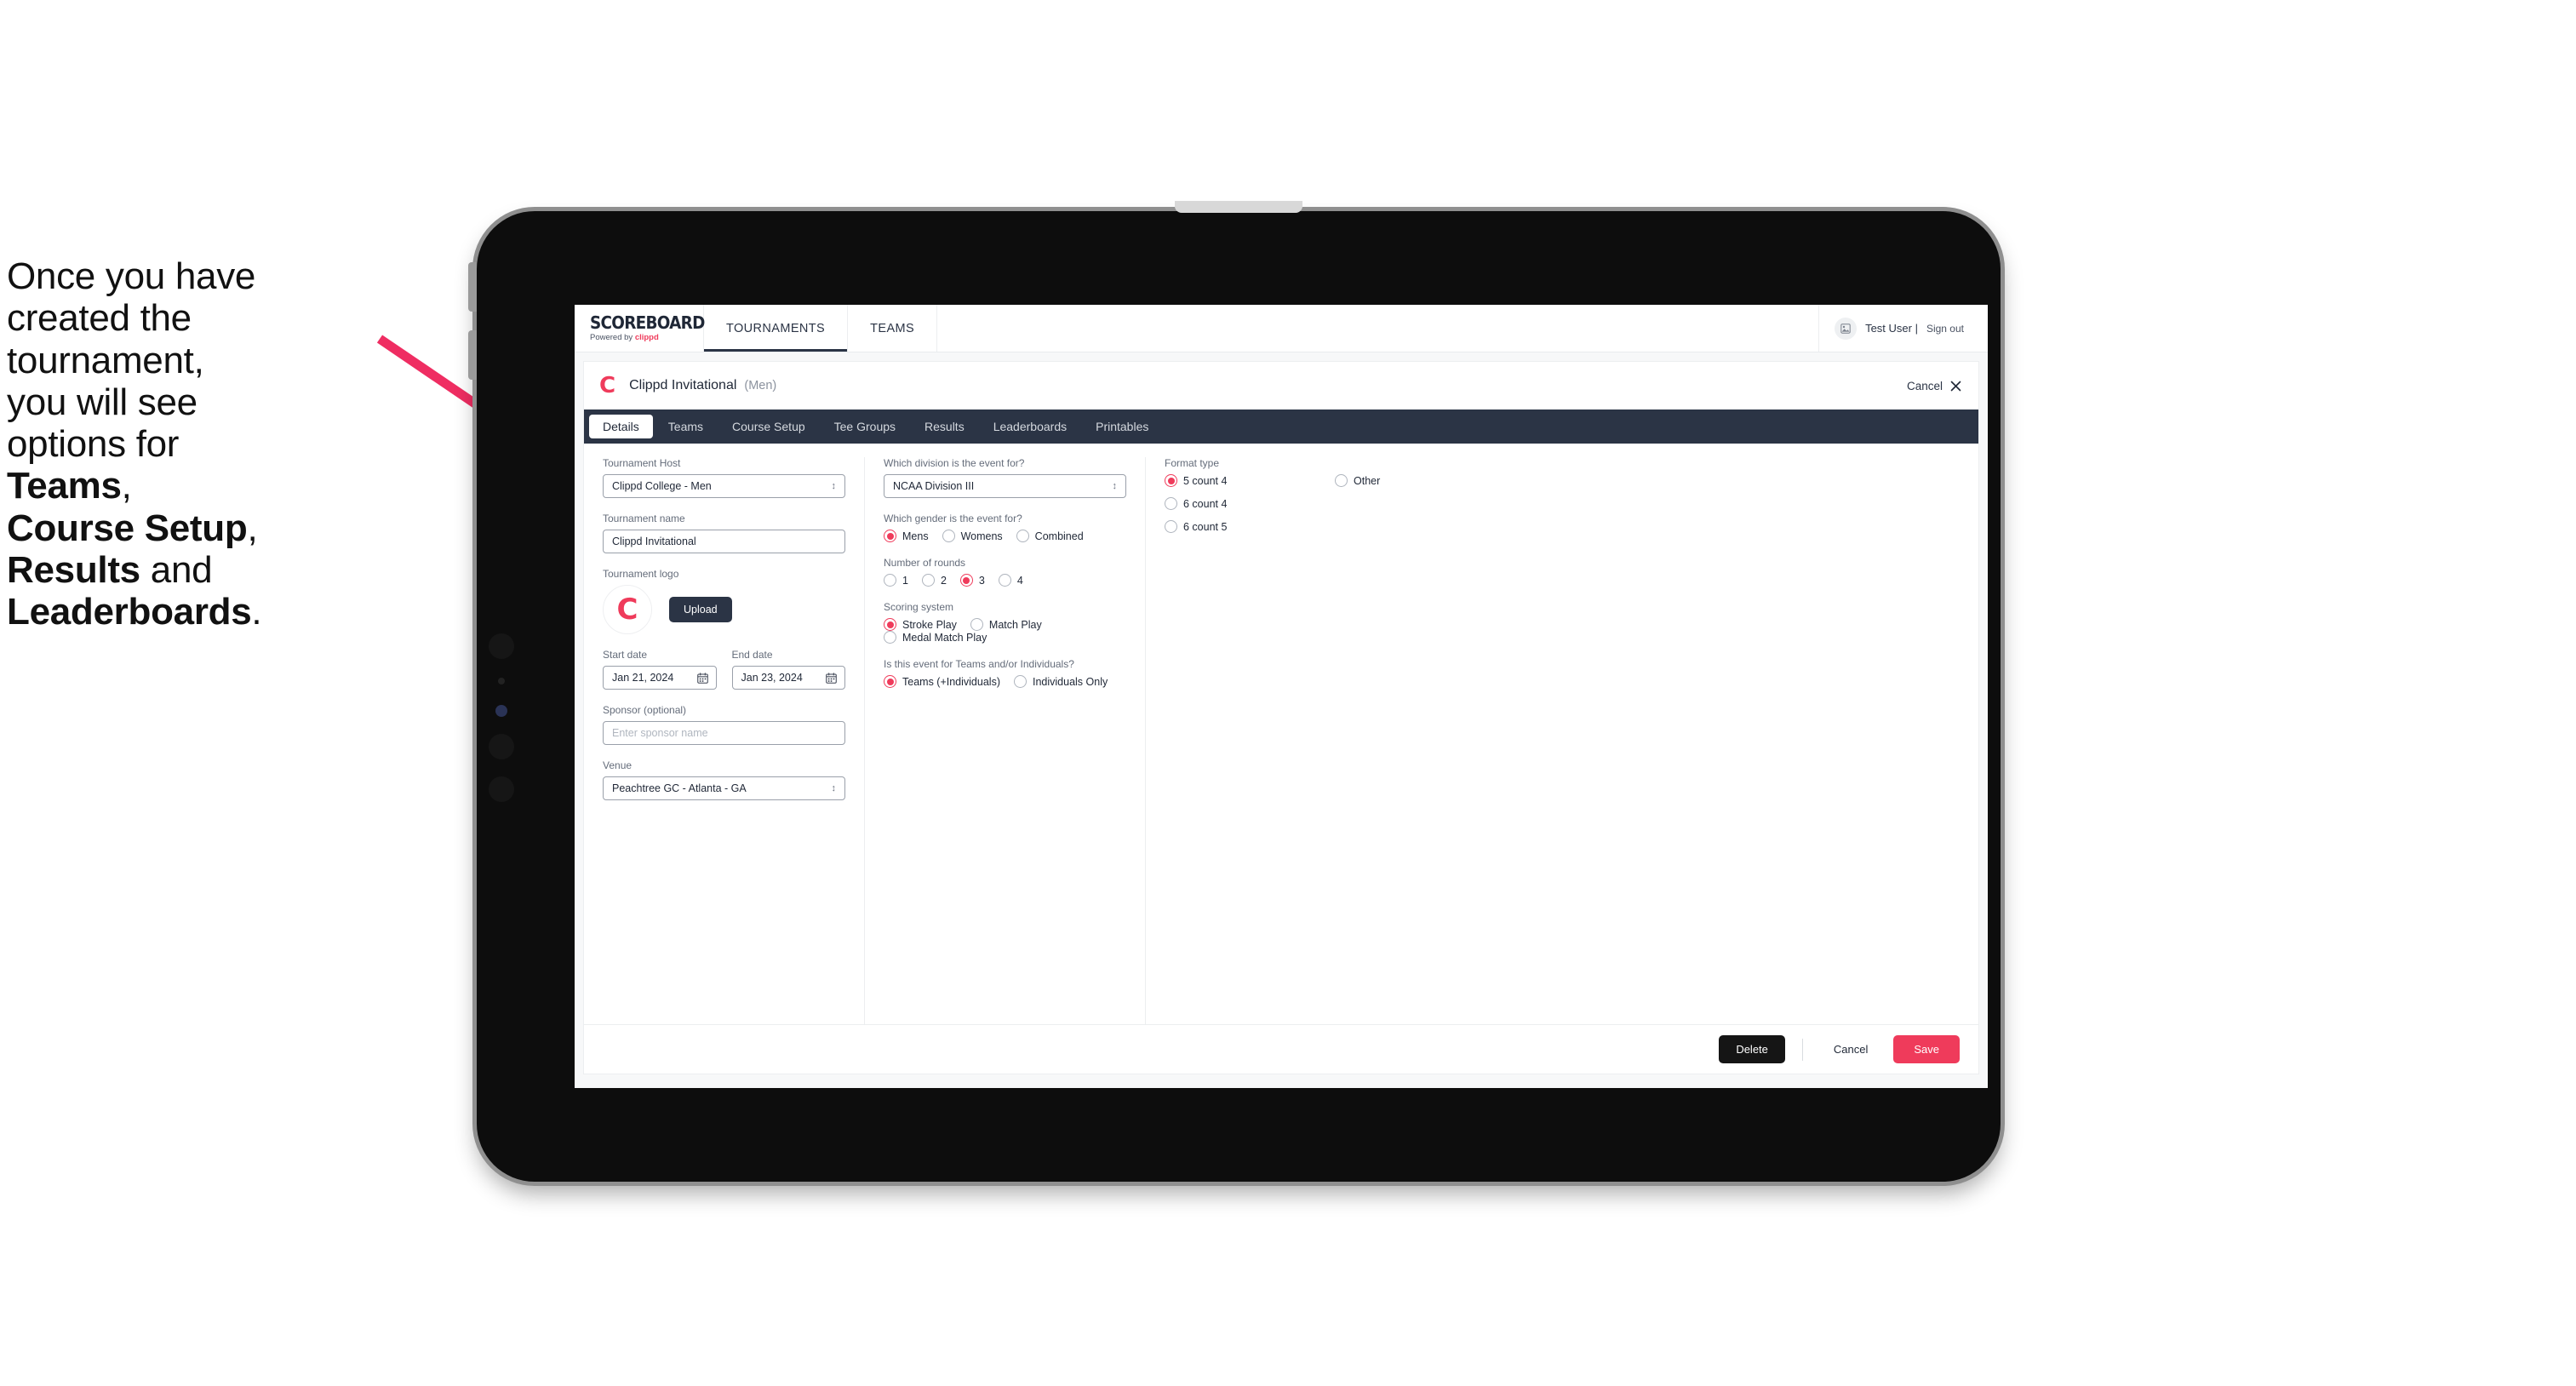 The height and width of the screenshot is (1386, 2576). I want to click on tab-course-setup: Course Setup, so click(768, 426).